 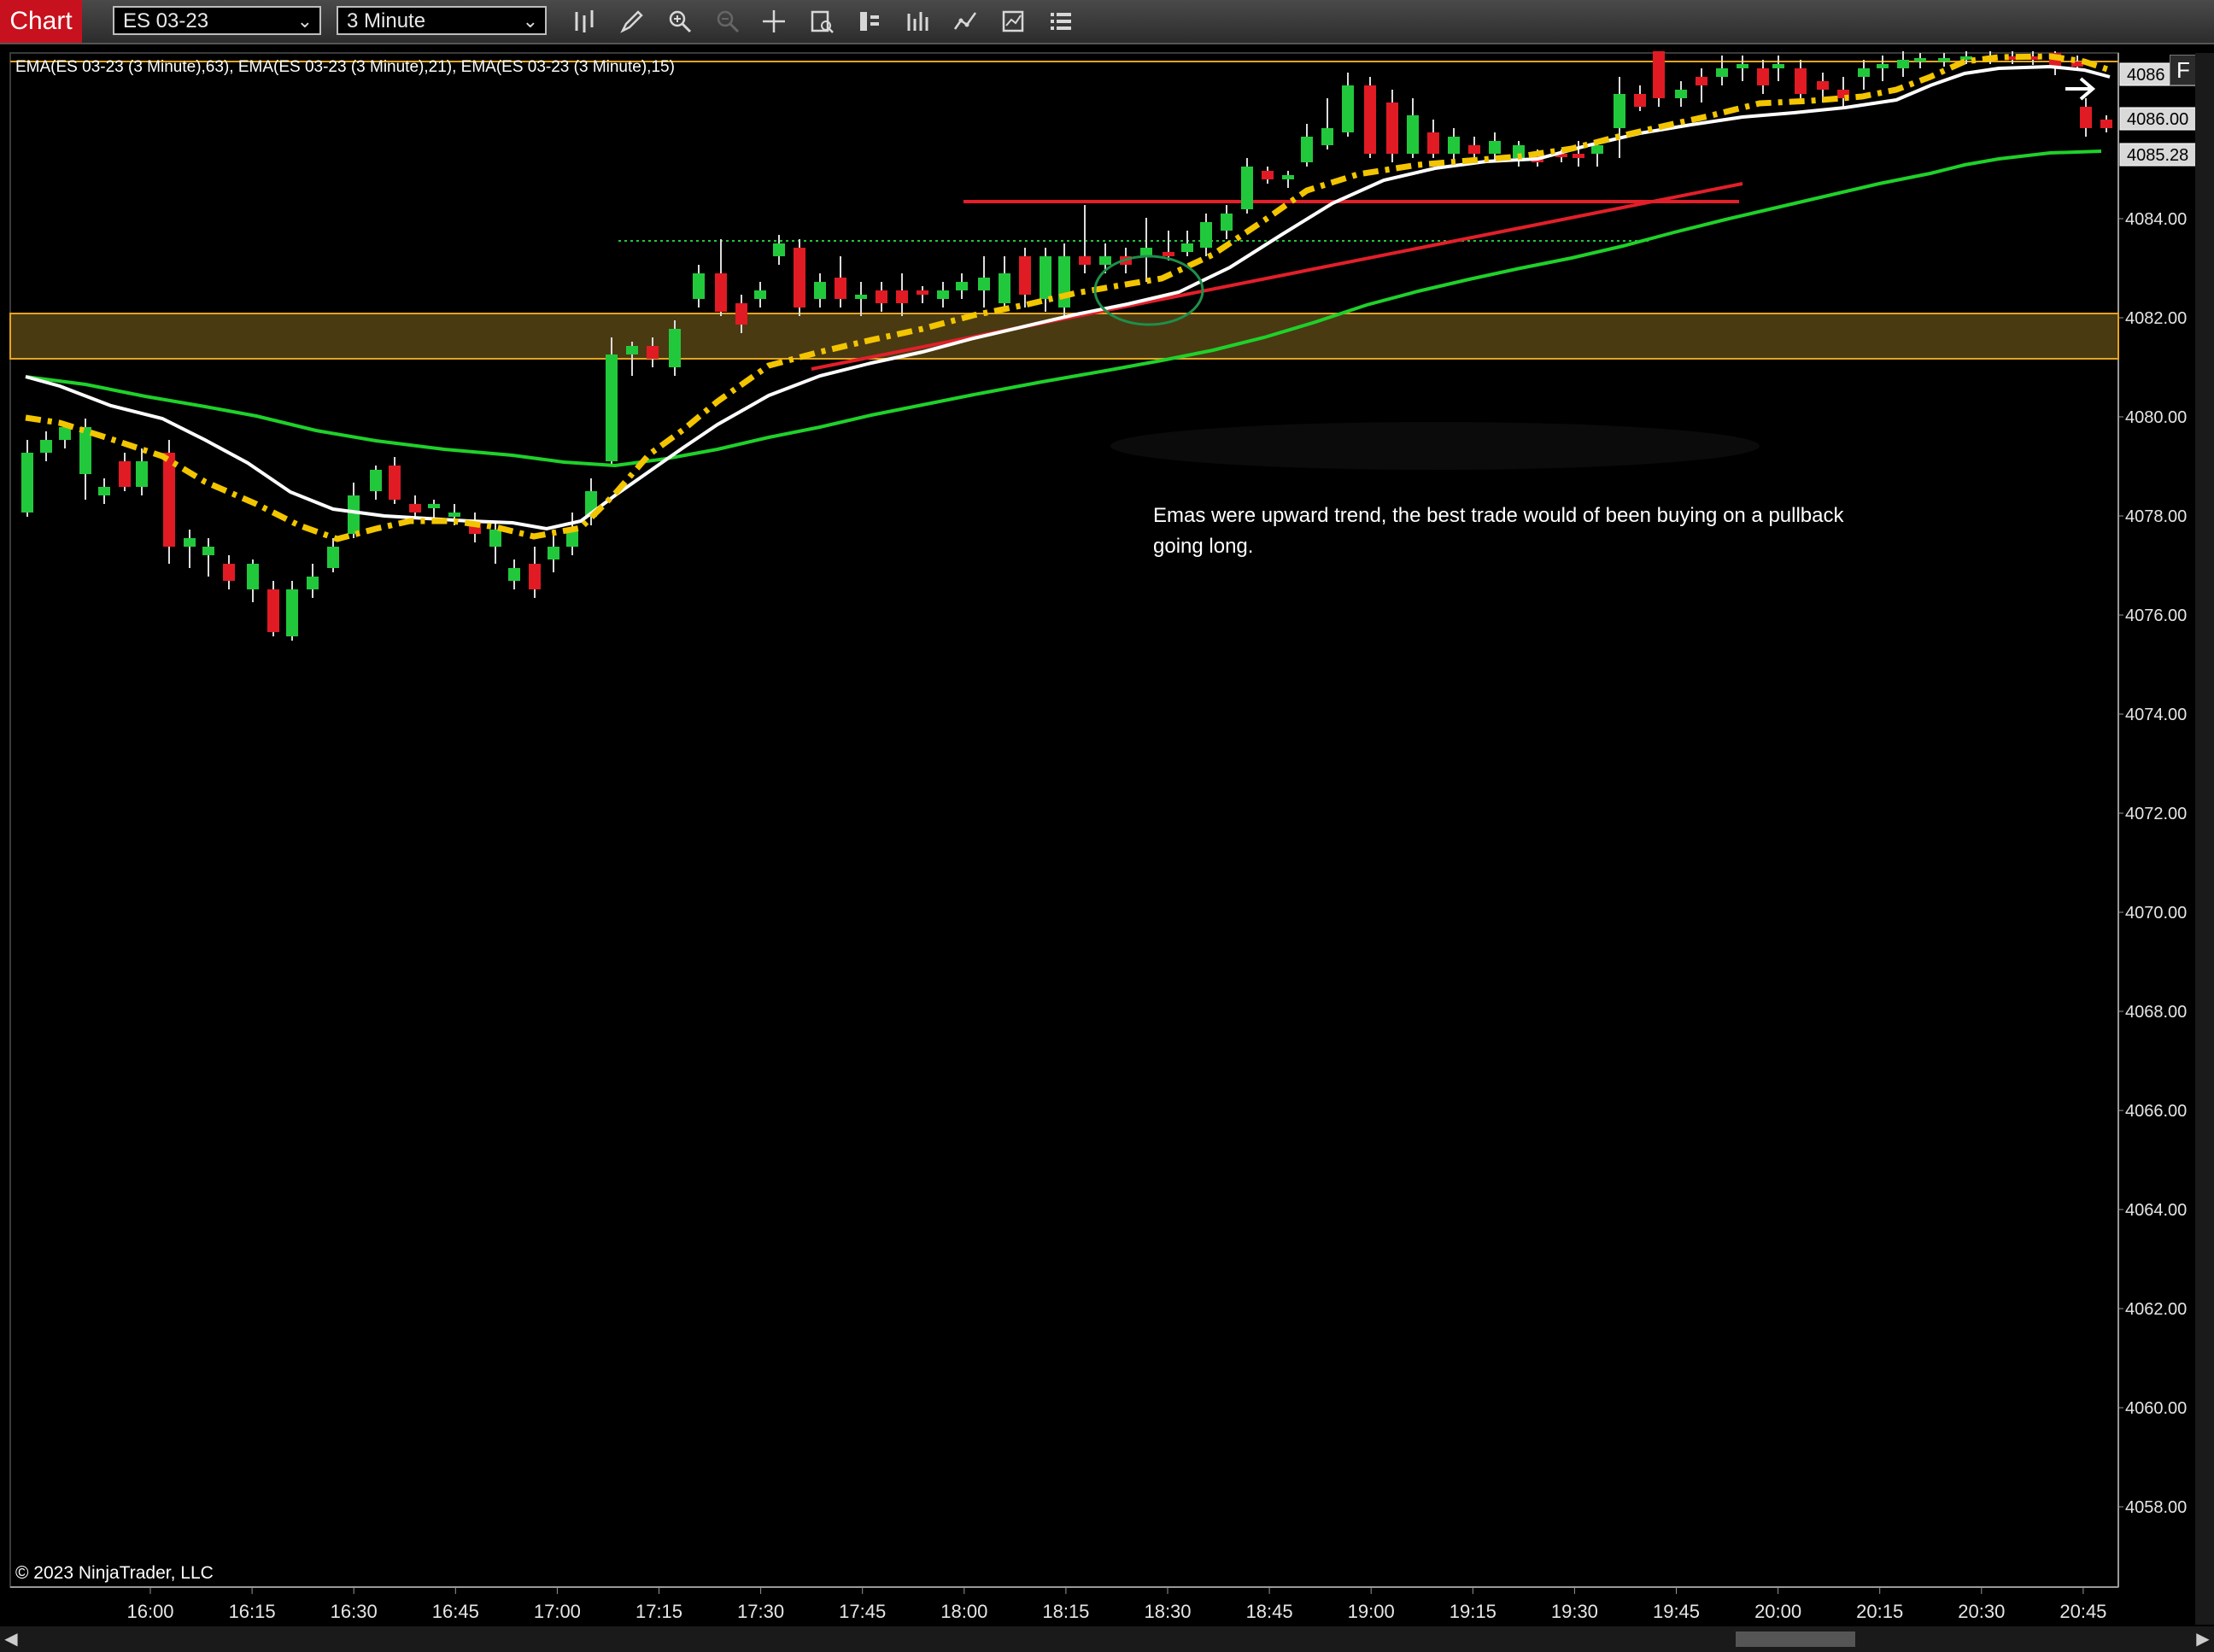 What do you see at coordinates (727, 21) in the screenshot?
I see `zoom-out-icon` at bounding box center [727, 21].